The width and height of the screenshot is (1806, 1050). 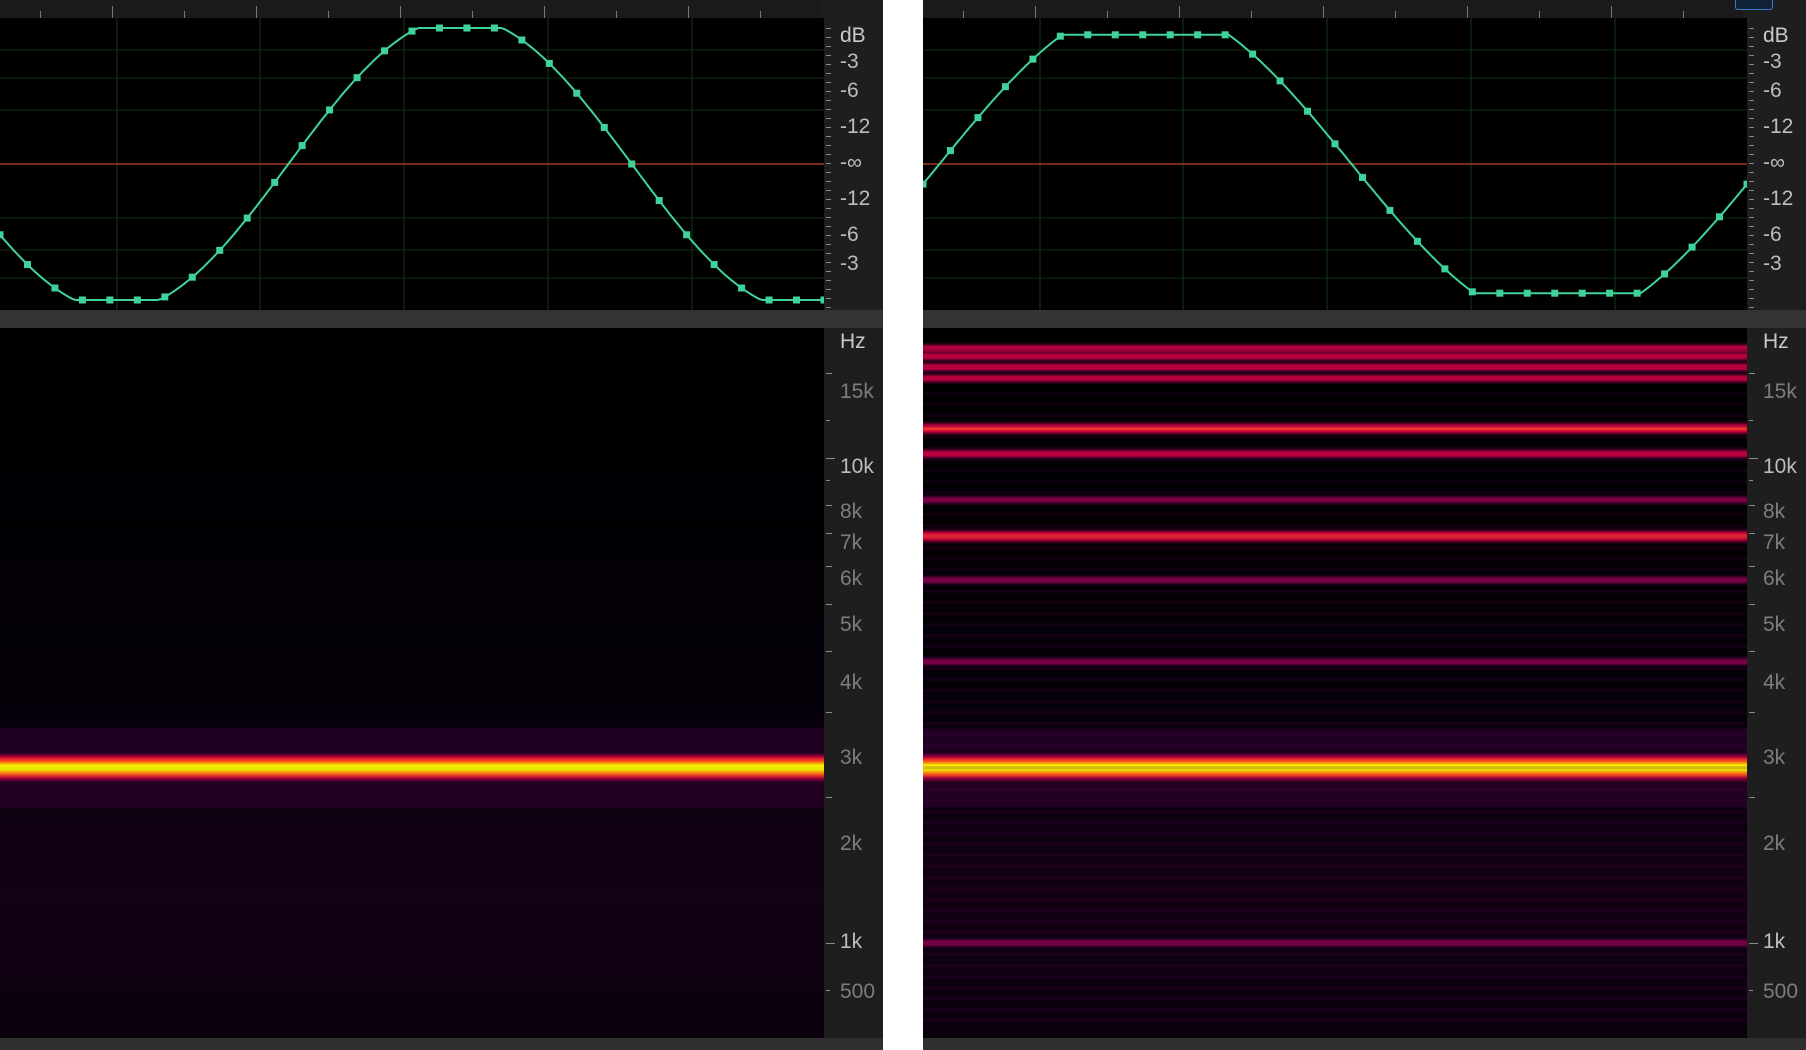 I want to click on db-label: -3, so click(x=849, y=61).